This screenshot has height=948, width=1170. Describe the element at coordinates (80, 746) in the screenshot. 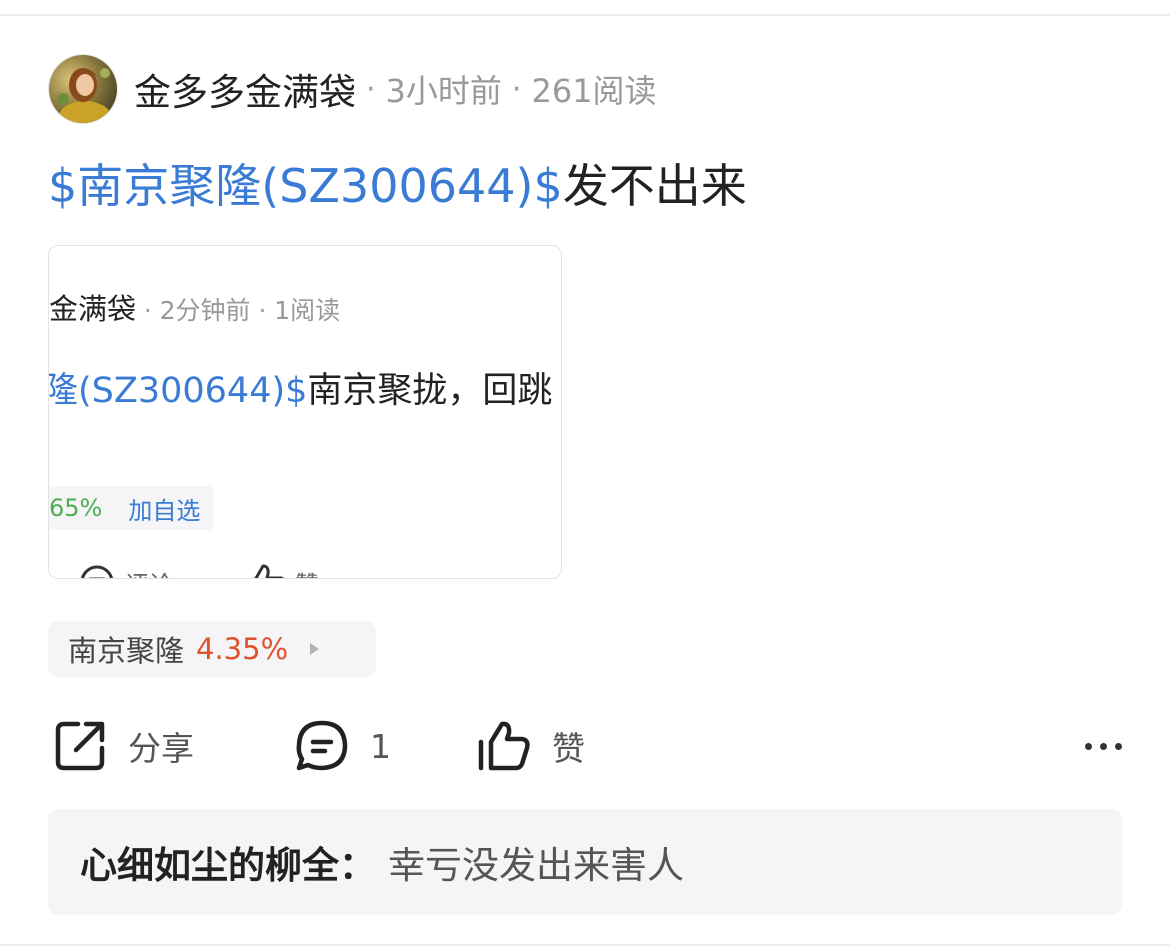

I see `share-icon` at that location.